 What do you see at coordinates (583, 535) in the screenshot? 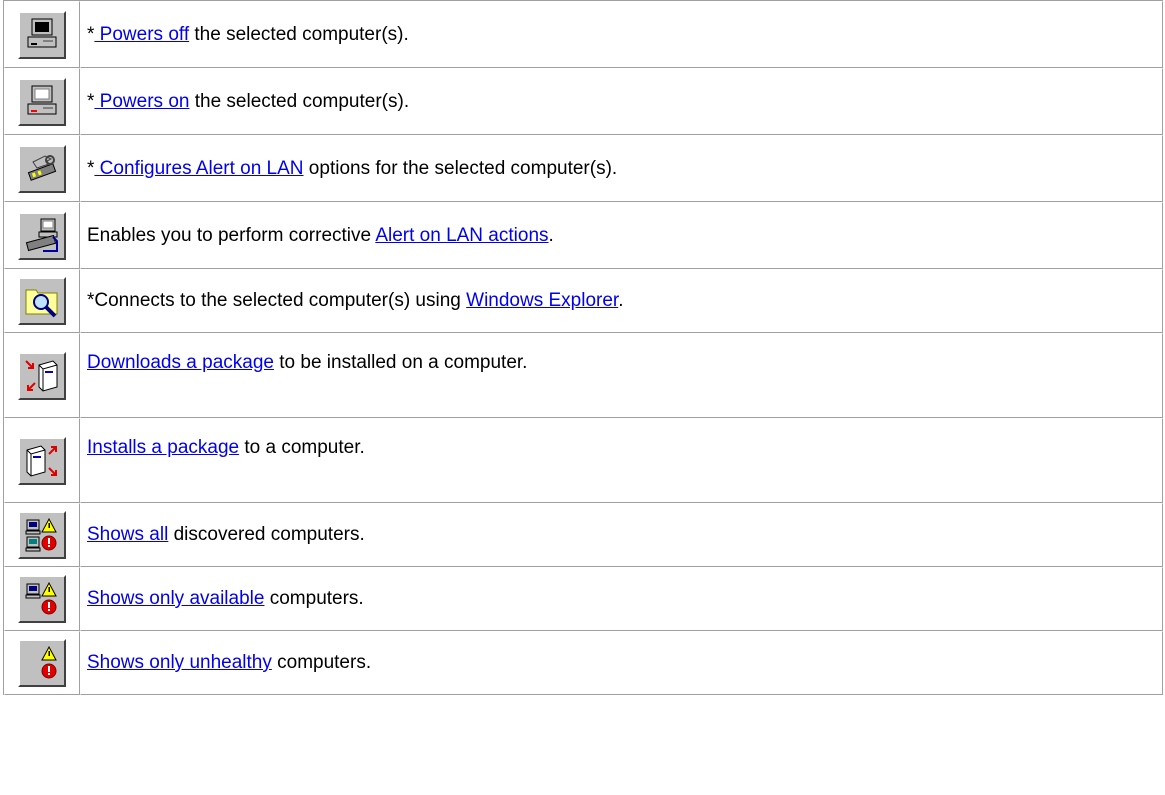
I see `table-row: Shows all discovered computers.` at bounding box center [583, 535].